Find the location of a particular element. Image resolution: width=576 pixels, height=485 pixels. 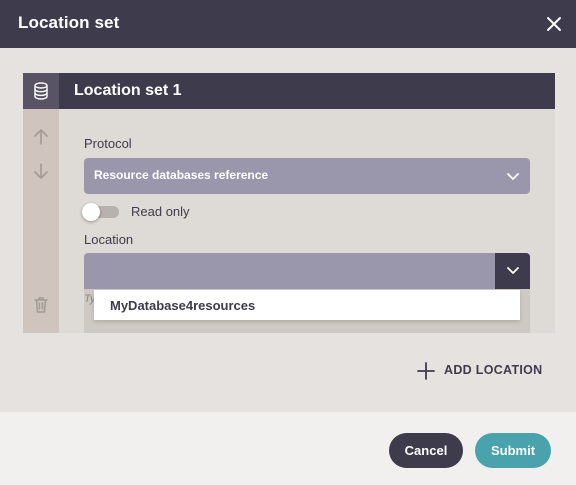

arrow-up-icon is located at coordinates (41, 139).